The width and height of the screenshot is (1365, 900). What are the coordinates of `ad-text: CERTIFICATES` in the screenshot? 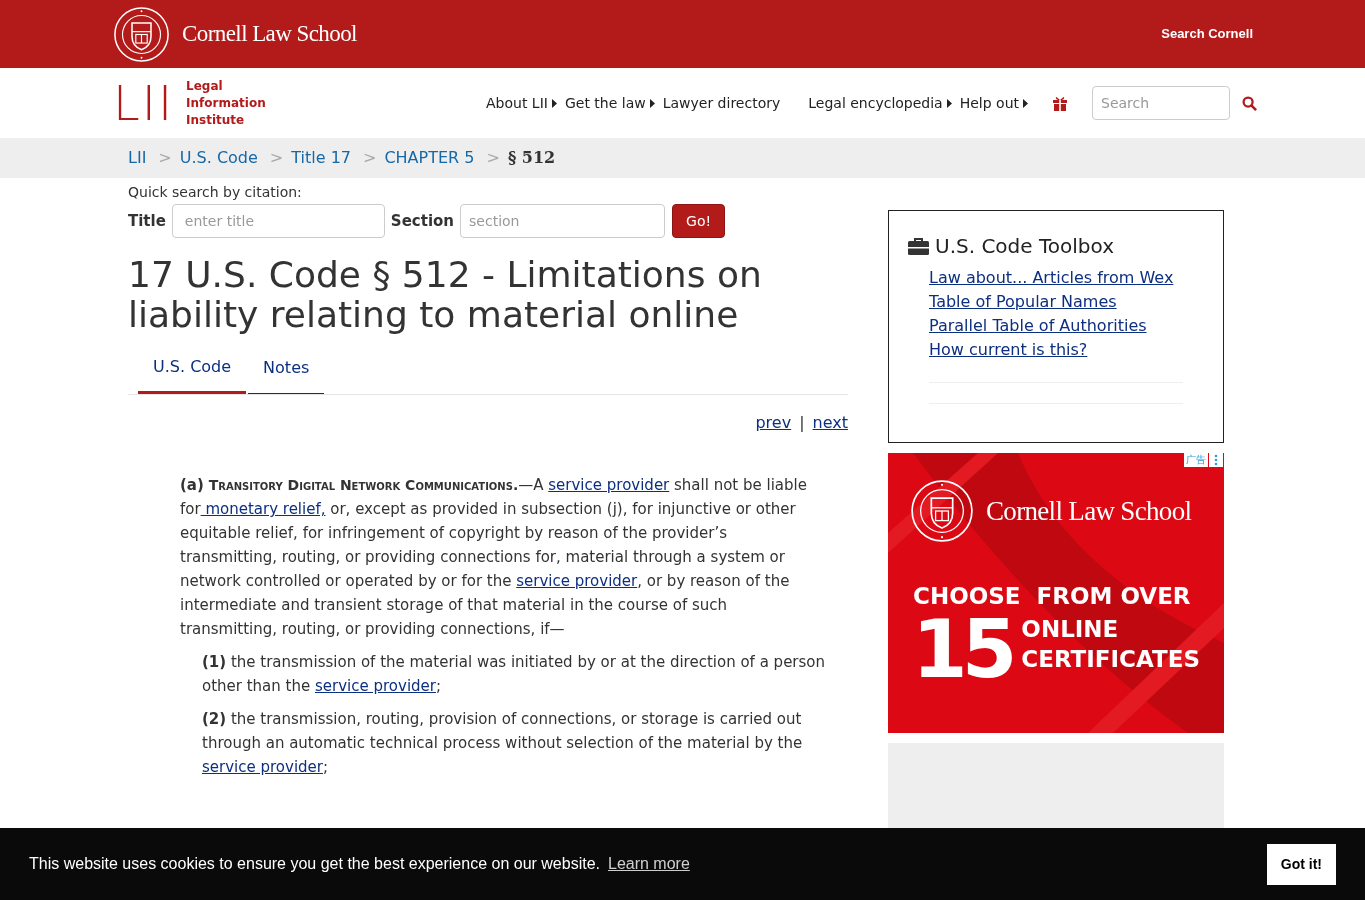 It's located at (1110, 659).